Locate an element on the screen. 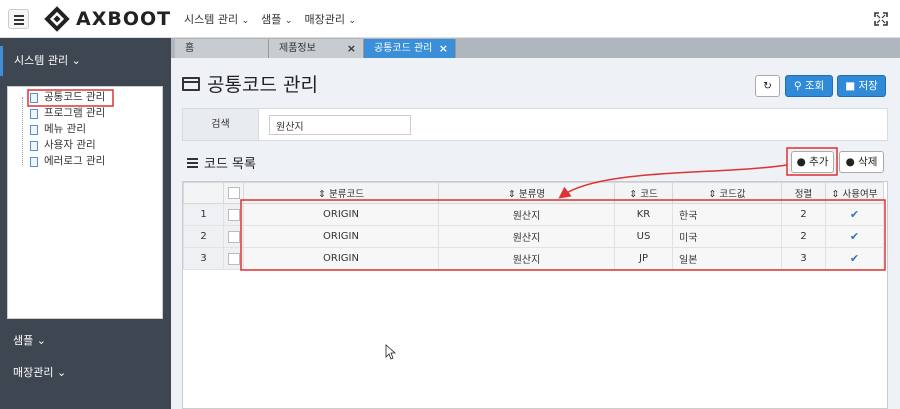  cell-code: JP is located at coordinates (643, 258).